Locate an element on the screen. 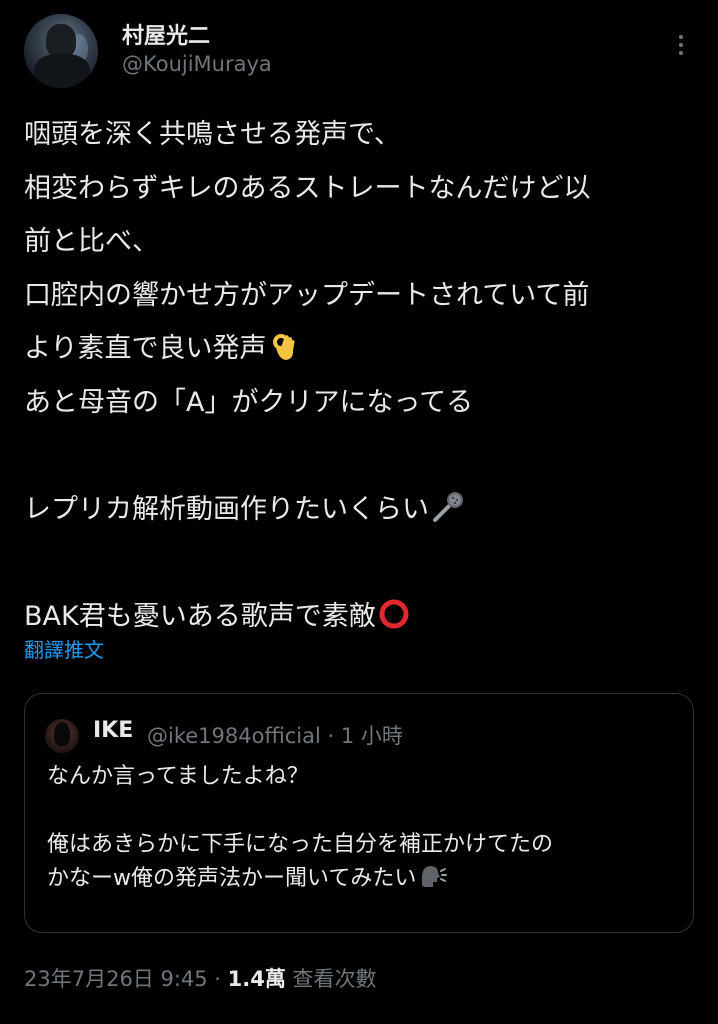  heavy-large-circle-emoji is located at coordinates (394, 613).